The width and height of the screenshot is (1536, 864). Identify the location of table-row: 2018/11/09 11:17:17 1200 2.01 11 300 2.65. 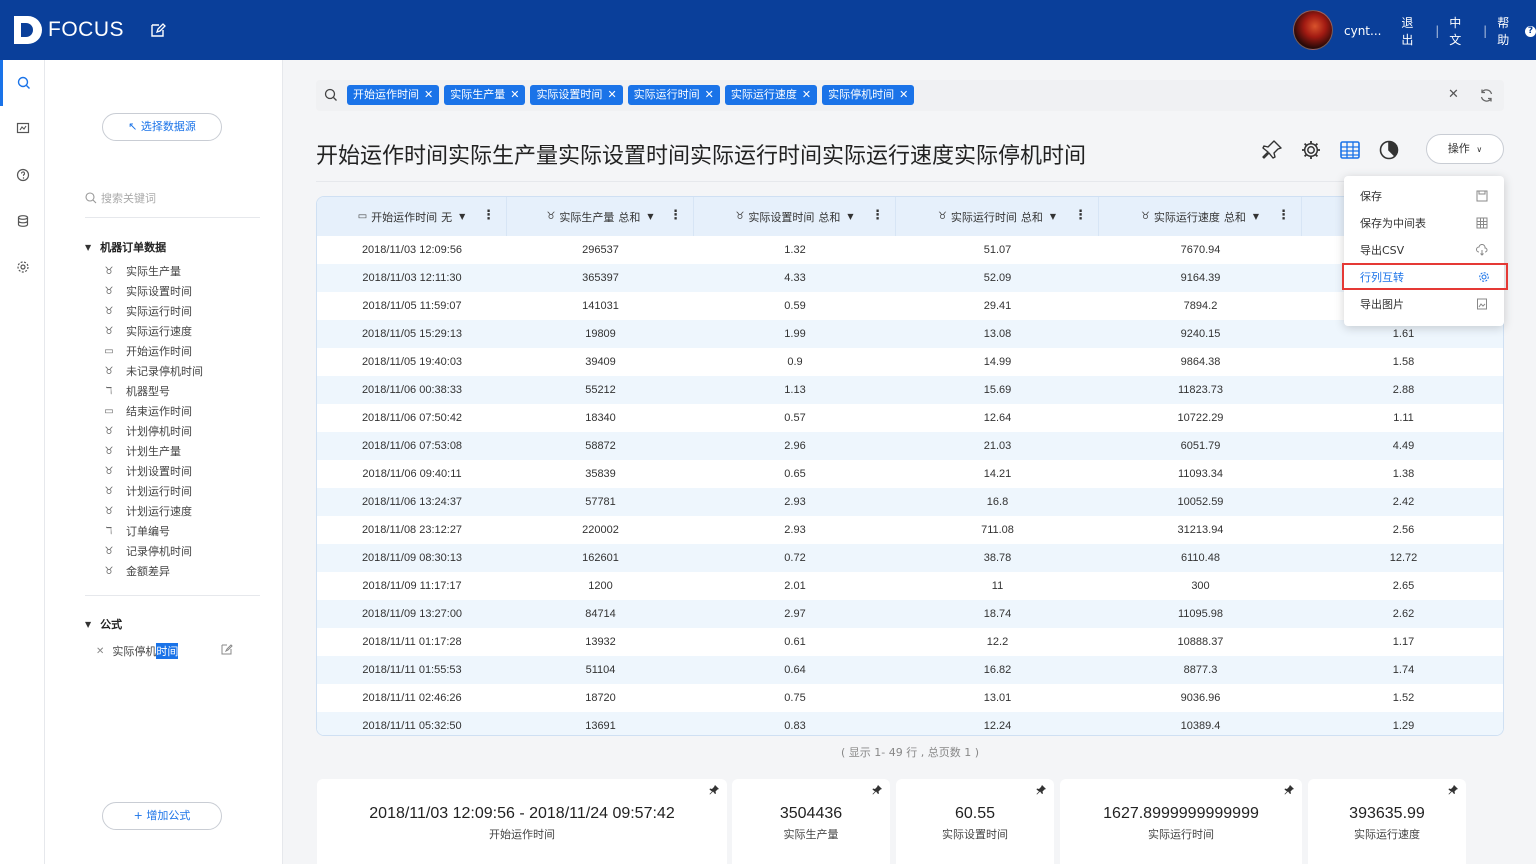
(910, 586).